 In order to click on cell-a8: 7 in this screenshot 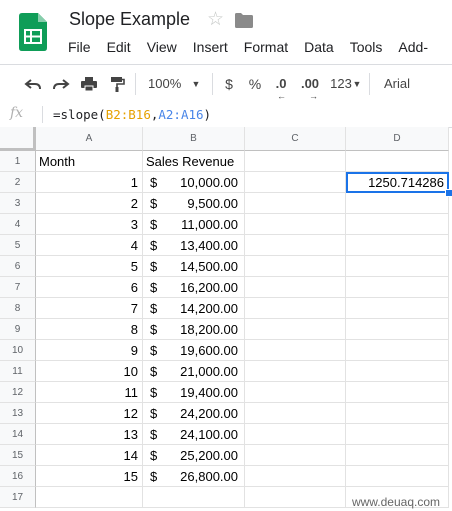, I will do `click(89, 308)`.